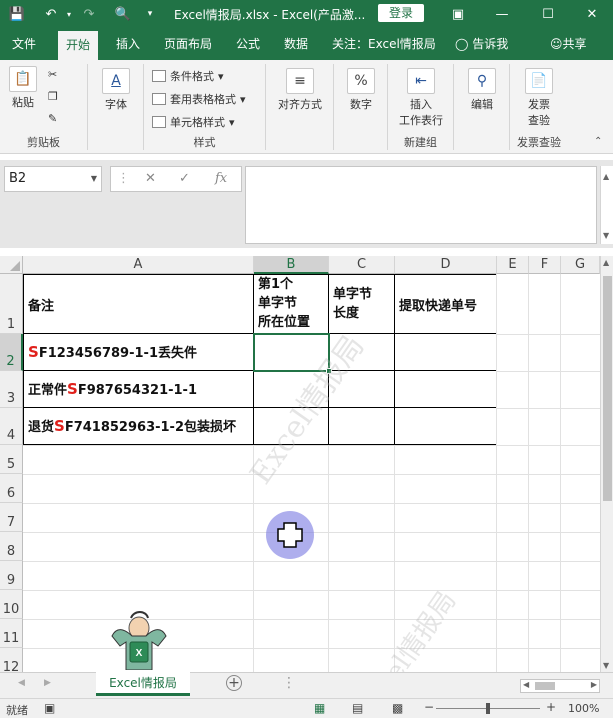  Describe the element at coordinates (24, 44) in the screenshot. I see `tab-file: 文件` at that location.